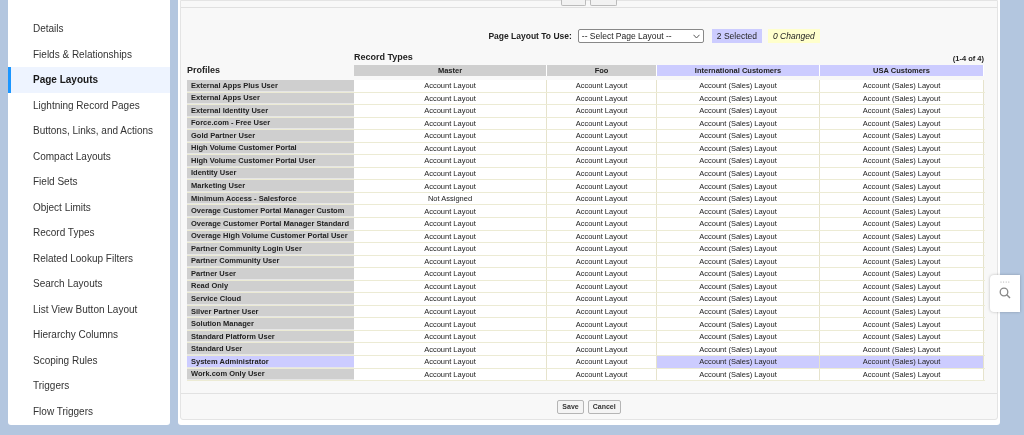 This screenshot has width=1024, height=435. I want to click on caret-icon, so click(696, 36).